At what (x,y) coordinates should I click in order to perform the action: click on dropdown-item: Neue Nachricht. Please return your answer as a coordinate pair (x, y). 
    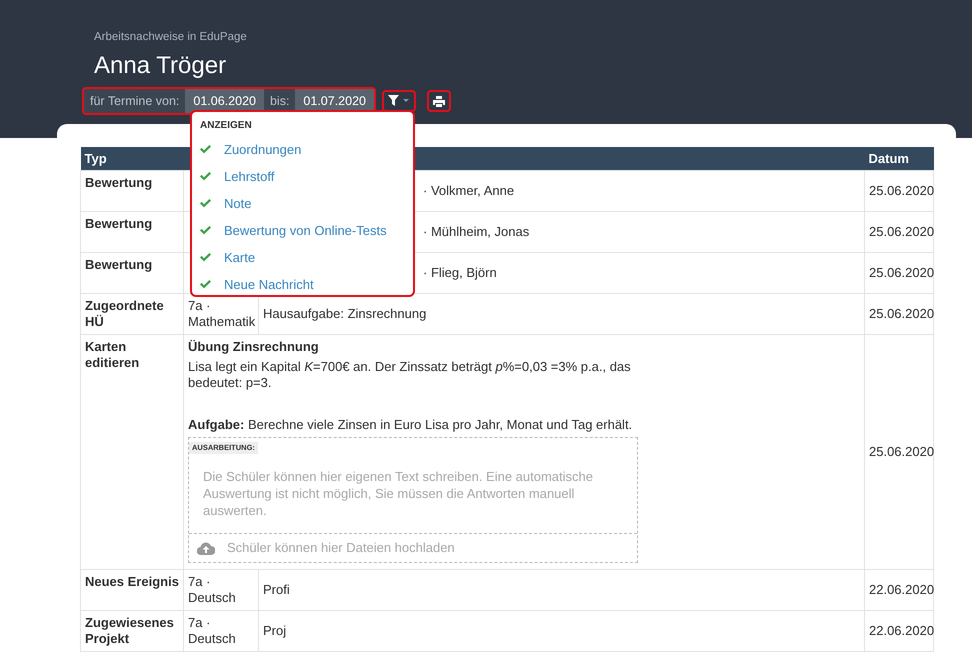
    Looking at the image, I should click on (269, 284).